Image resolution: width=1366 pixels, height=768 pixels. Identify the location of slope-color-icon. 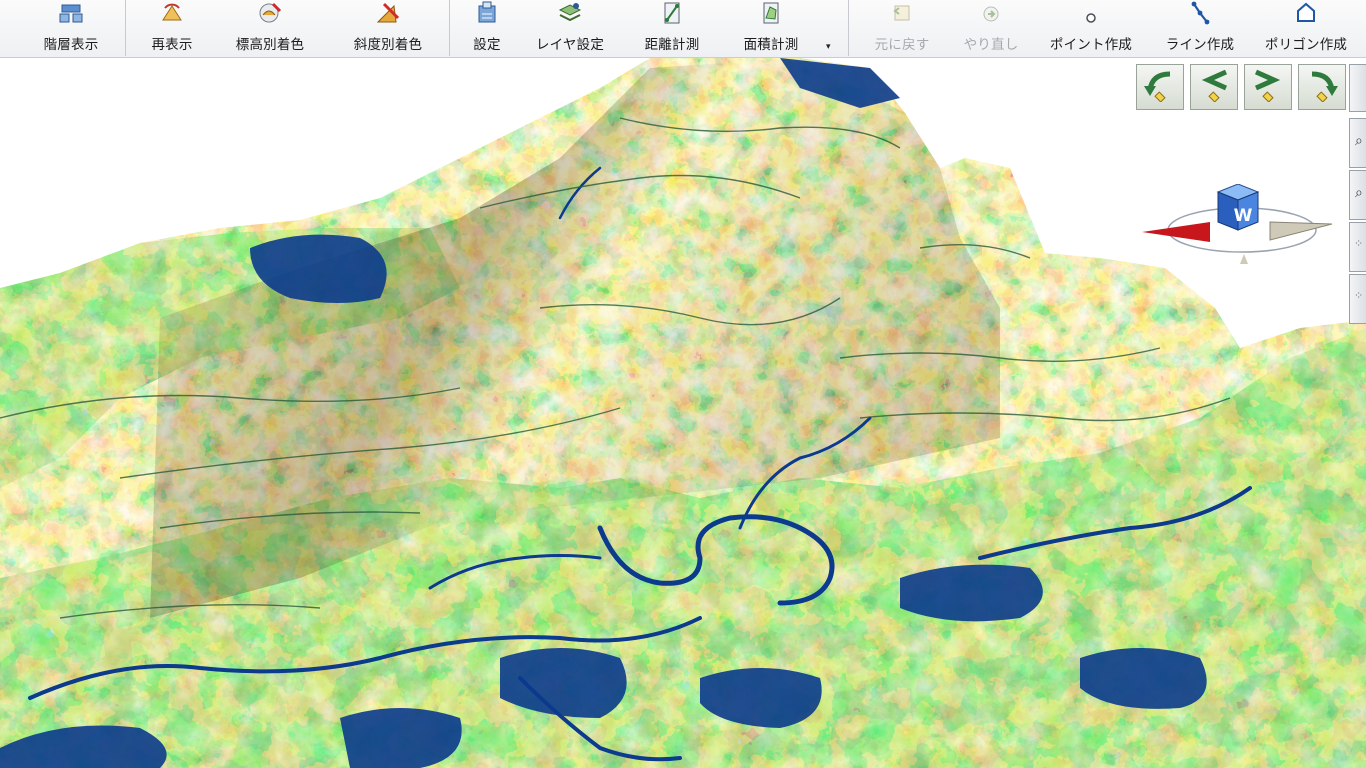
(388, 15).